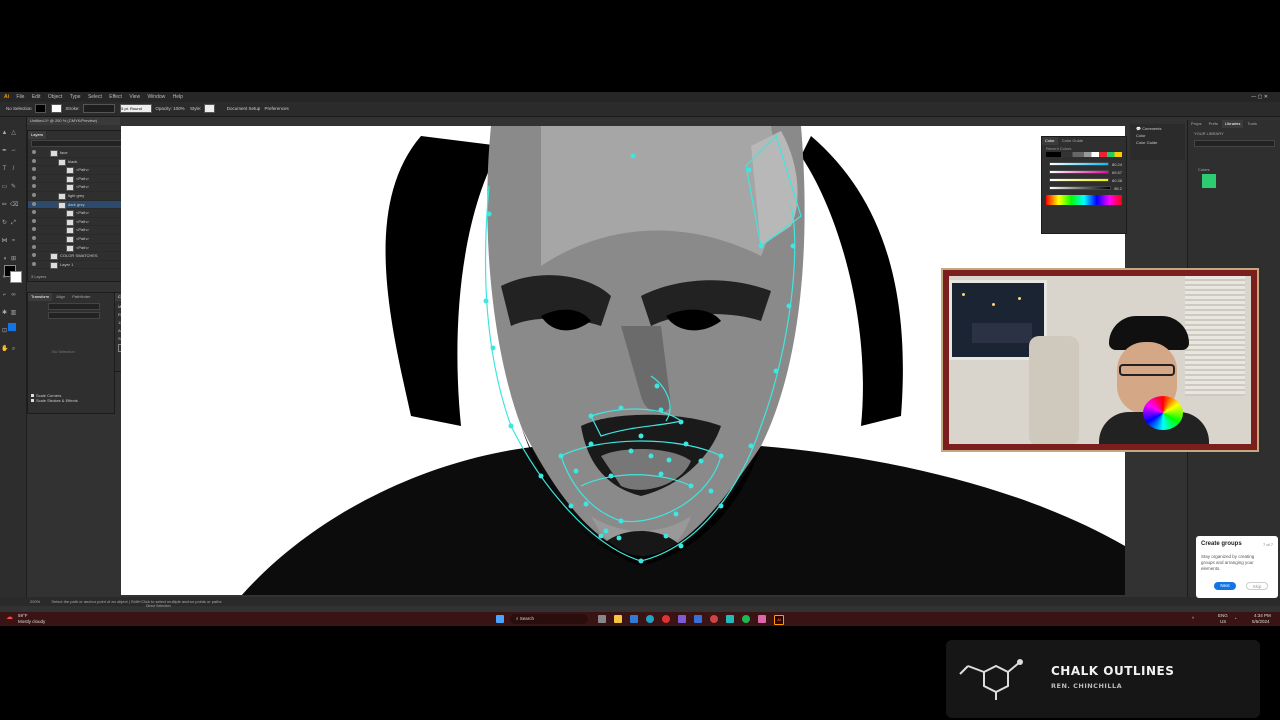  What do you see at coordinates (14, 205) in the screenshot?
I see `eraser-tool-icon: ⌫` at bounding box center [14, 205].